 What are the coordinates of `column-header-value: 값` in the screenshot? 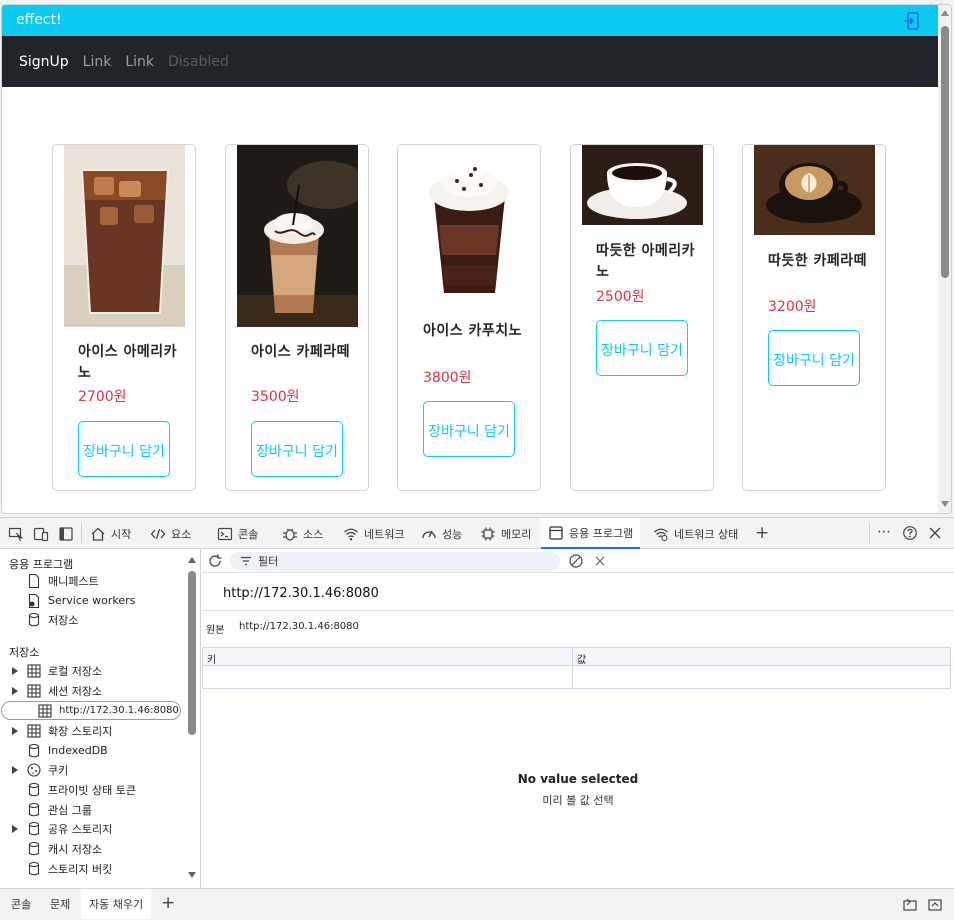 It's located at (581, 658).